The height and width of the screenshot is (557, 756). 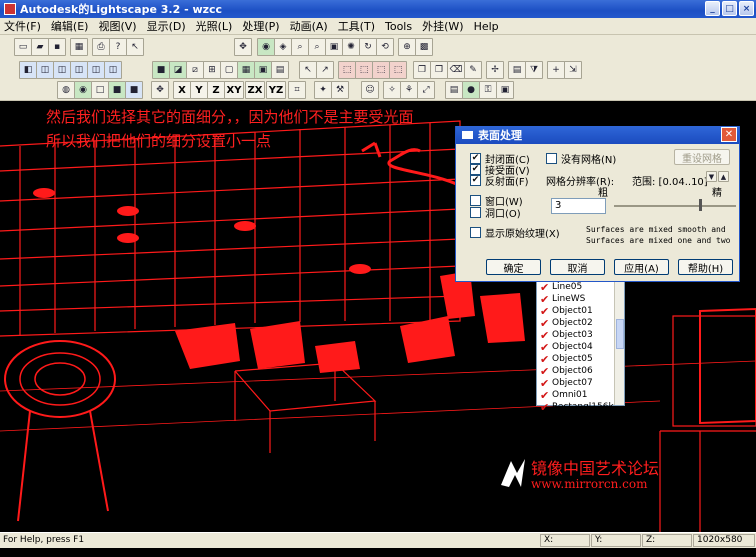 What do you see at coordinates (495, 212) in the screenshot?
I see `opening-checkbox: 洞口(O)` at bounding box center [495, 212].